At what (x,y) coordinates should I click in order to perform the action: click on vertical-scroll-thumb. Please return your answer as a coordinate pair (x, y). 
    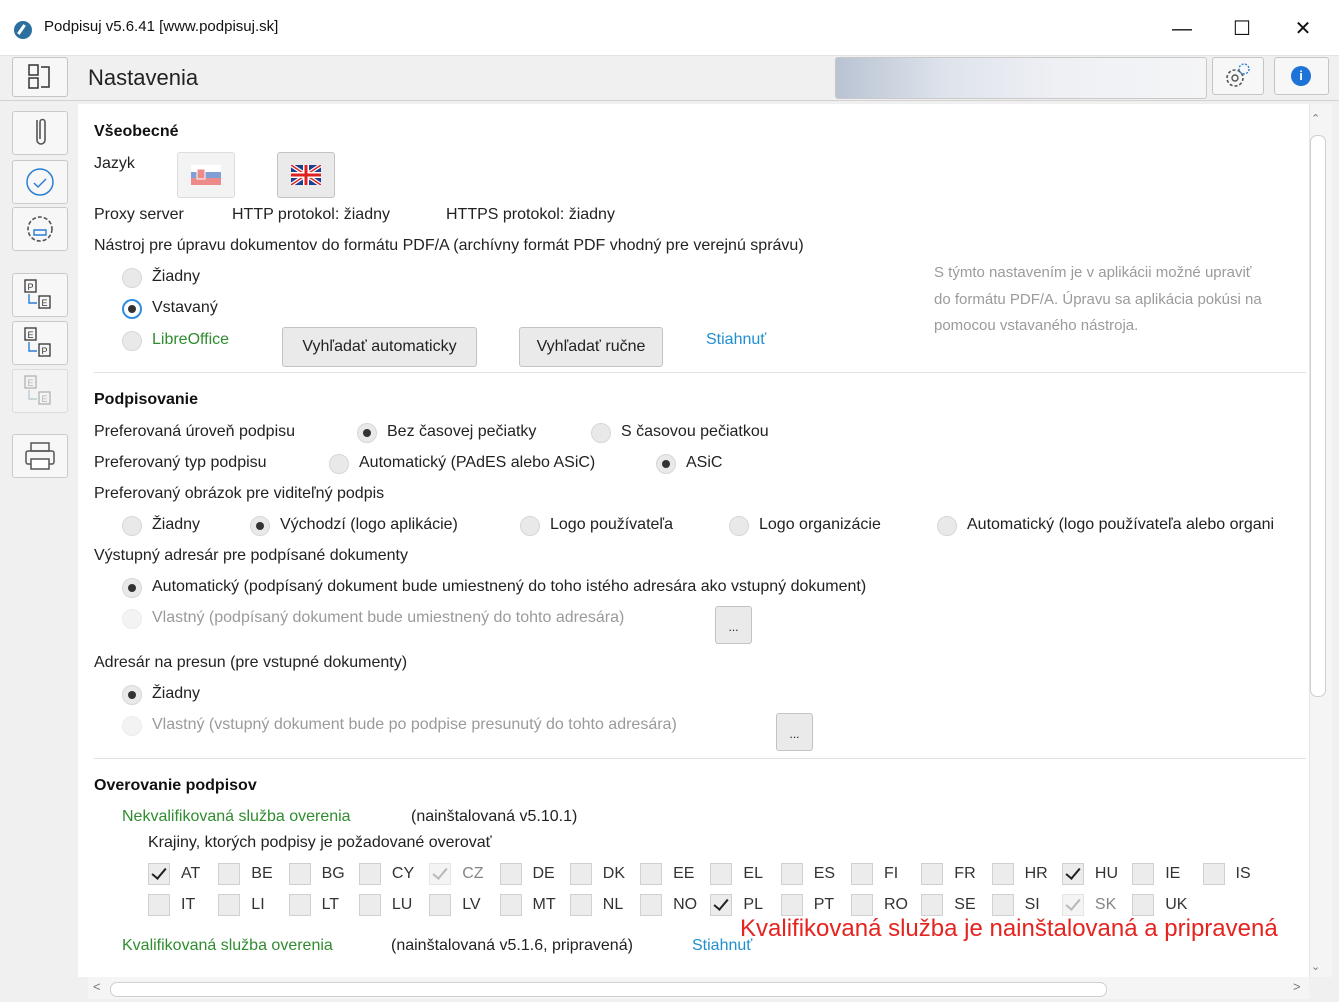
    Looking at the image, I should click on (1318, 416).